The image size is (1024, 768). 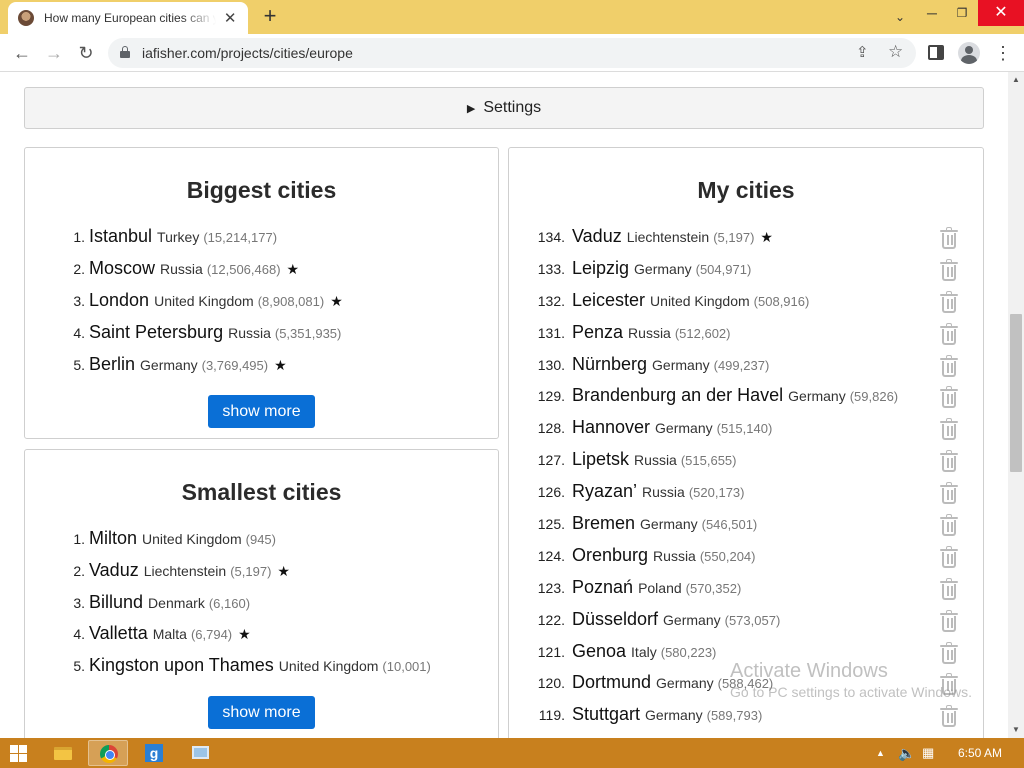 What do you see at coordinates (125, 52) in the screenshot?
I see `lock-icon` at bounding box center [125, 52].